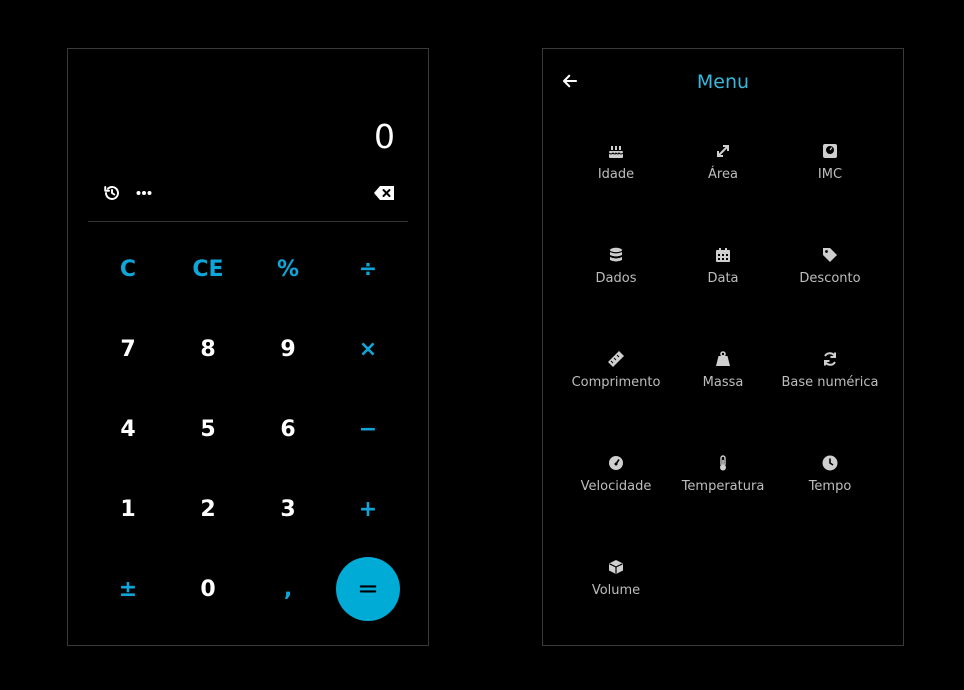  I want to click on menu-item-area: Área, so click(723, 171).